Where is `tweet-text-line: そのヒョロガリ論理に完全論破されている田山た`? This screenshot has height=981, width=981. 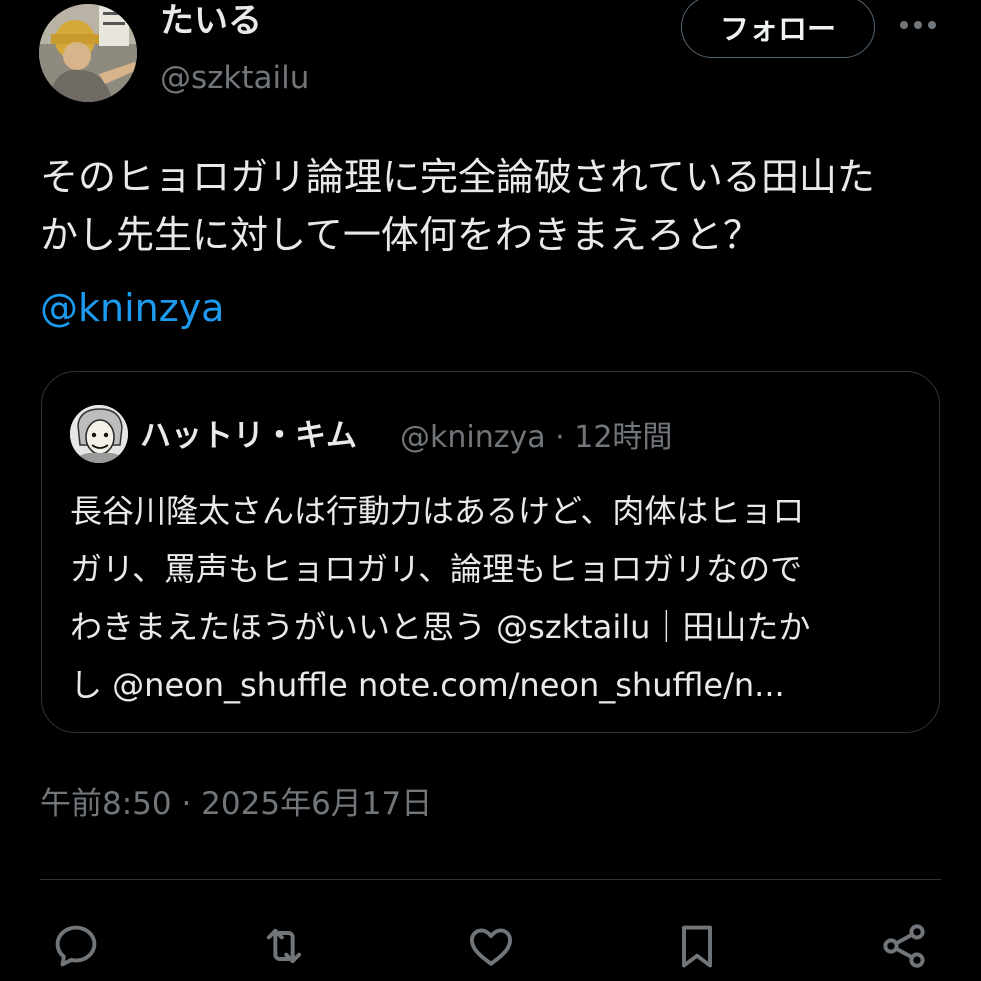 tweet-text-line: そのヒョロガリ論理に完全論破されている田山た is located at coordinates (457, 177).